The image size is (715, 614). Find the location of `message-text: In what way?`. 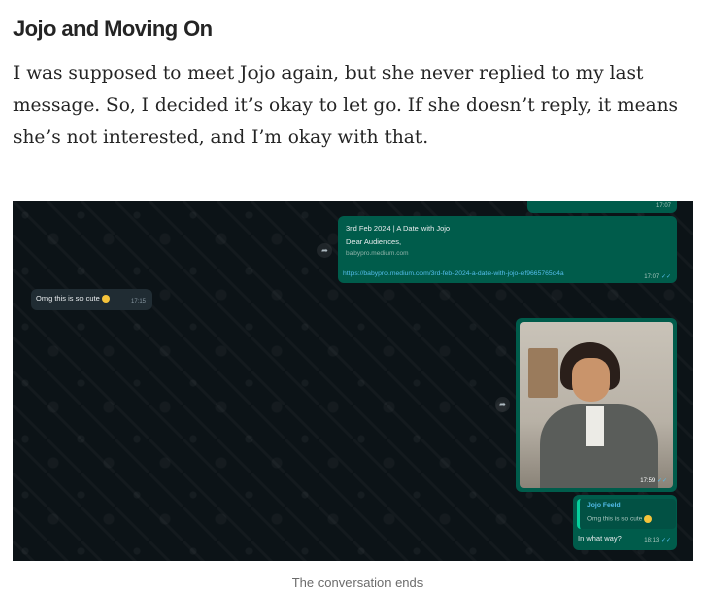

message-text: In what way? is located at coordinates (600, 538).